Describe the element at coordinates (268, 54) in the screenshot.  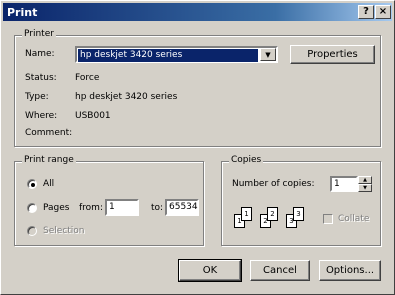
I see `chevron-down-icon: ▼` at that location.